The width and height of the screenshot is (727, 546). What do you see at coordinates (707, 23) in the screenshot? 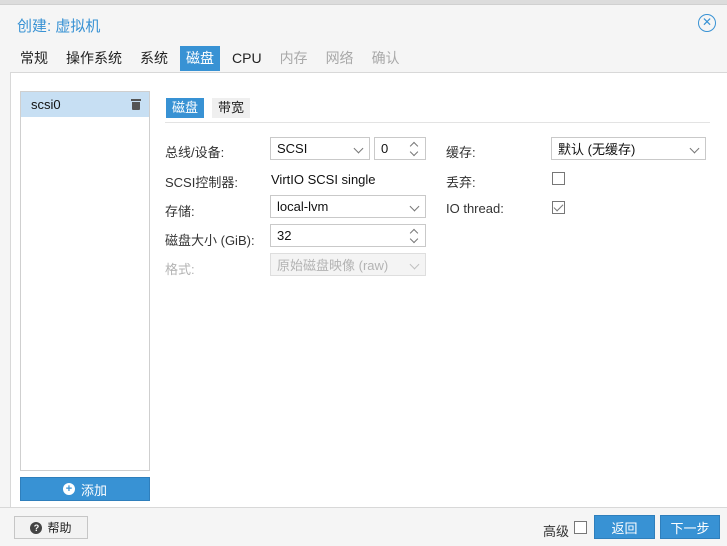
I see `close-icon: ✕` at bounding box center [707, 23].